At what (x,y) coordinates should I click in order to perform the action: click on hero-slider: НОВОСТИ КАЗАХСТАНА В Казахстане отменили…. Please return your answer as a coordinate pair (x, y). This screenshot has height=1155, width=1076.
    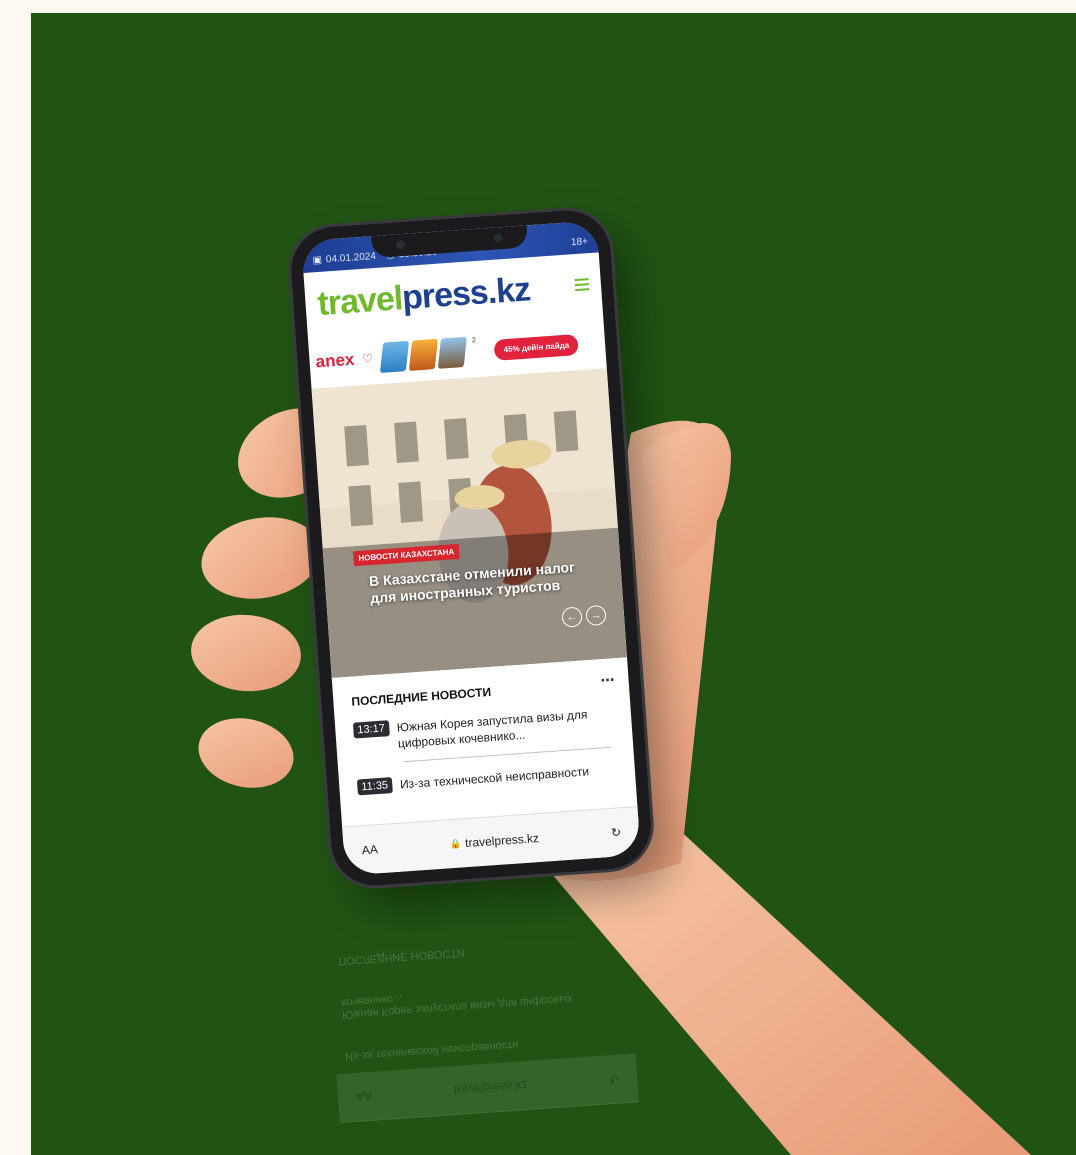
    Looking at the image, I should click on (469, 523).